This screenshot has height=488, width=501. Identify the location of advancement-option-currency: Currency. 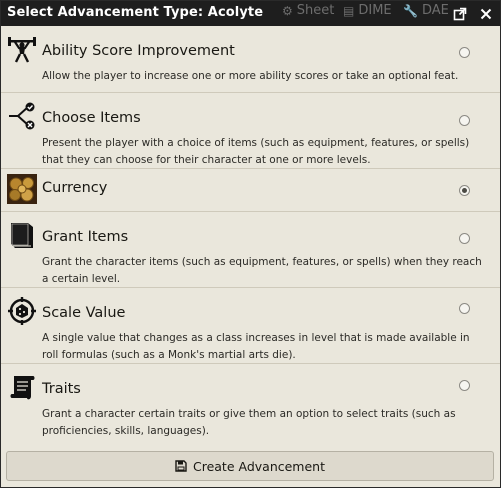
(250, 190).